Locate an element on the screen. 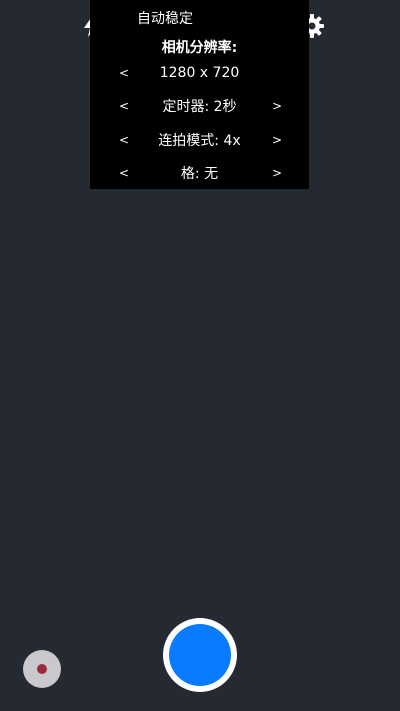 Image resolution: width=400 pixels, height=711 pixels. shutter-inner-circle is located at coordinates (200, 655).